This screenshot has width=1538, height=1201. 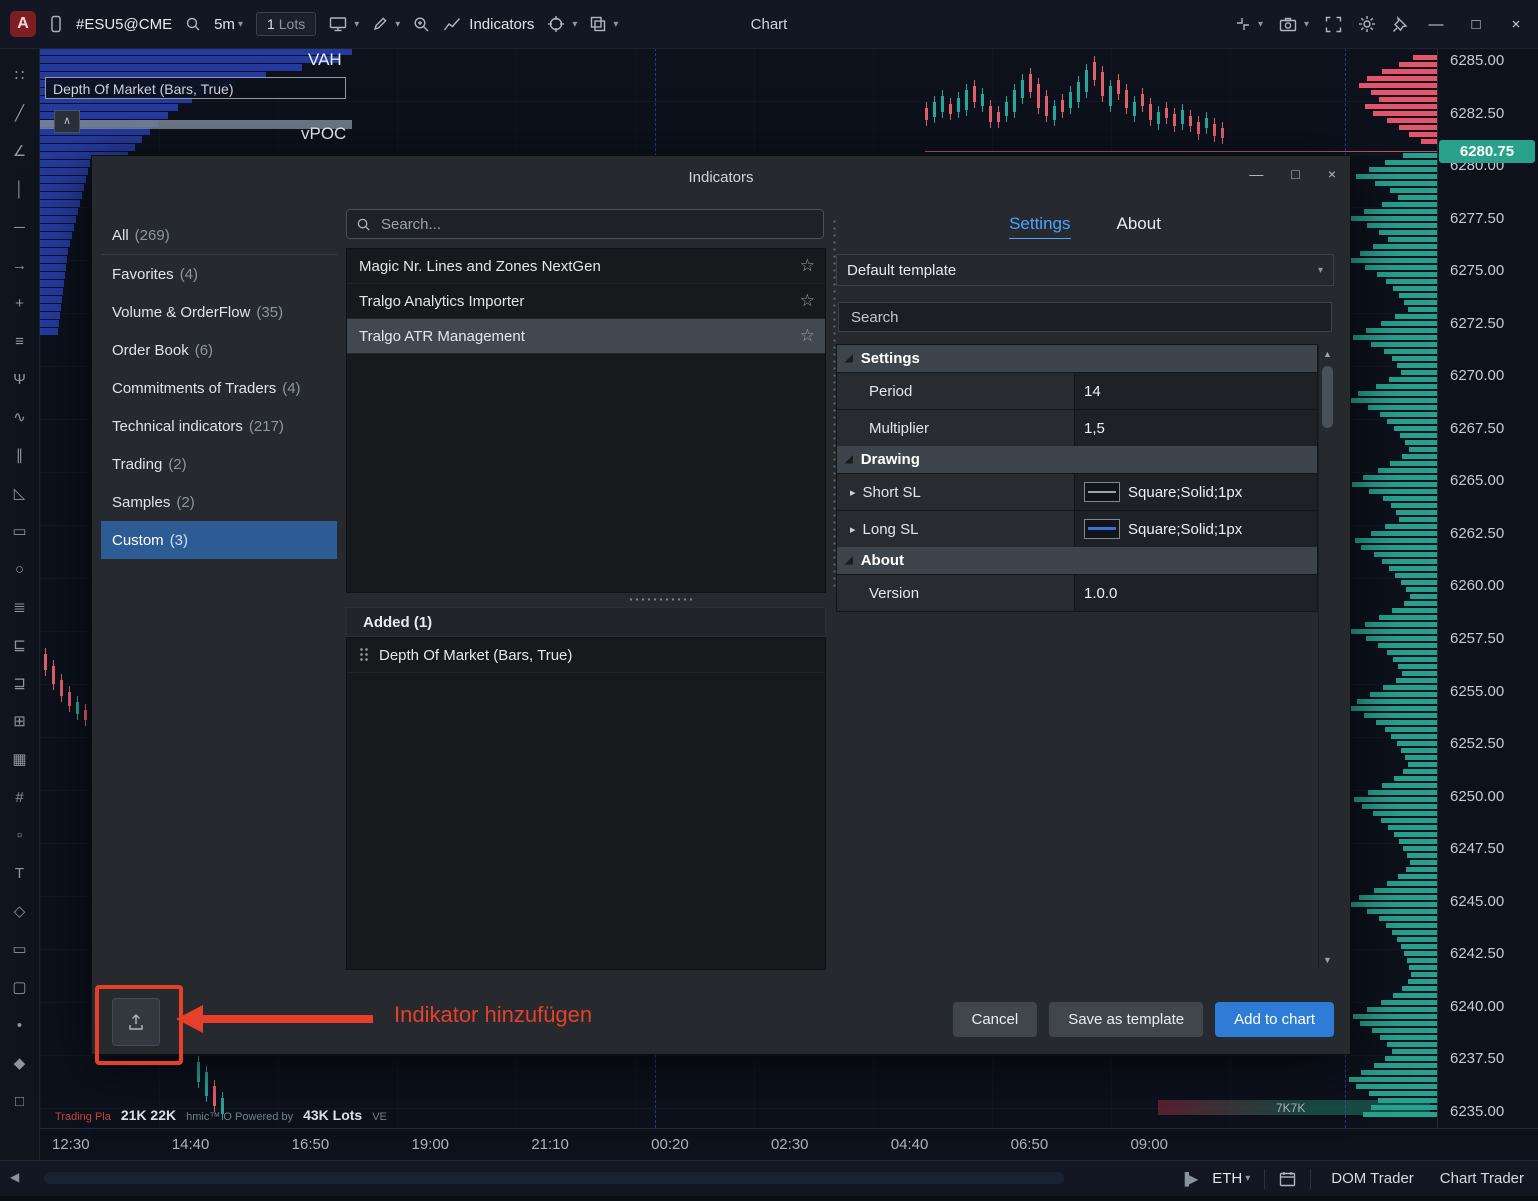 I want to click on settings-gear-icon, so click(x=1367, y=24).